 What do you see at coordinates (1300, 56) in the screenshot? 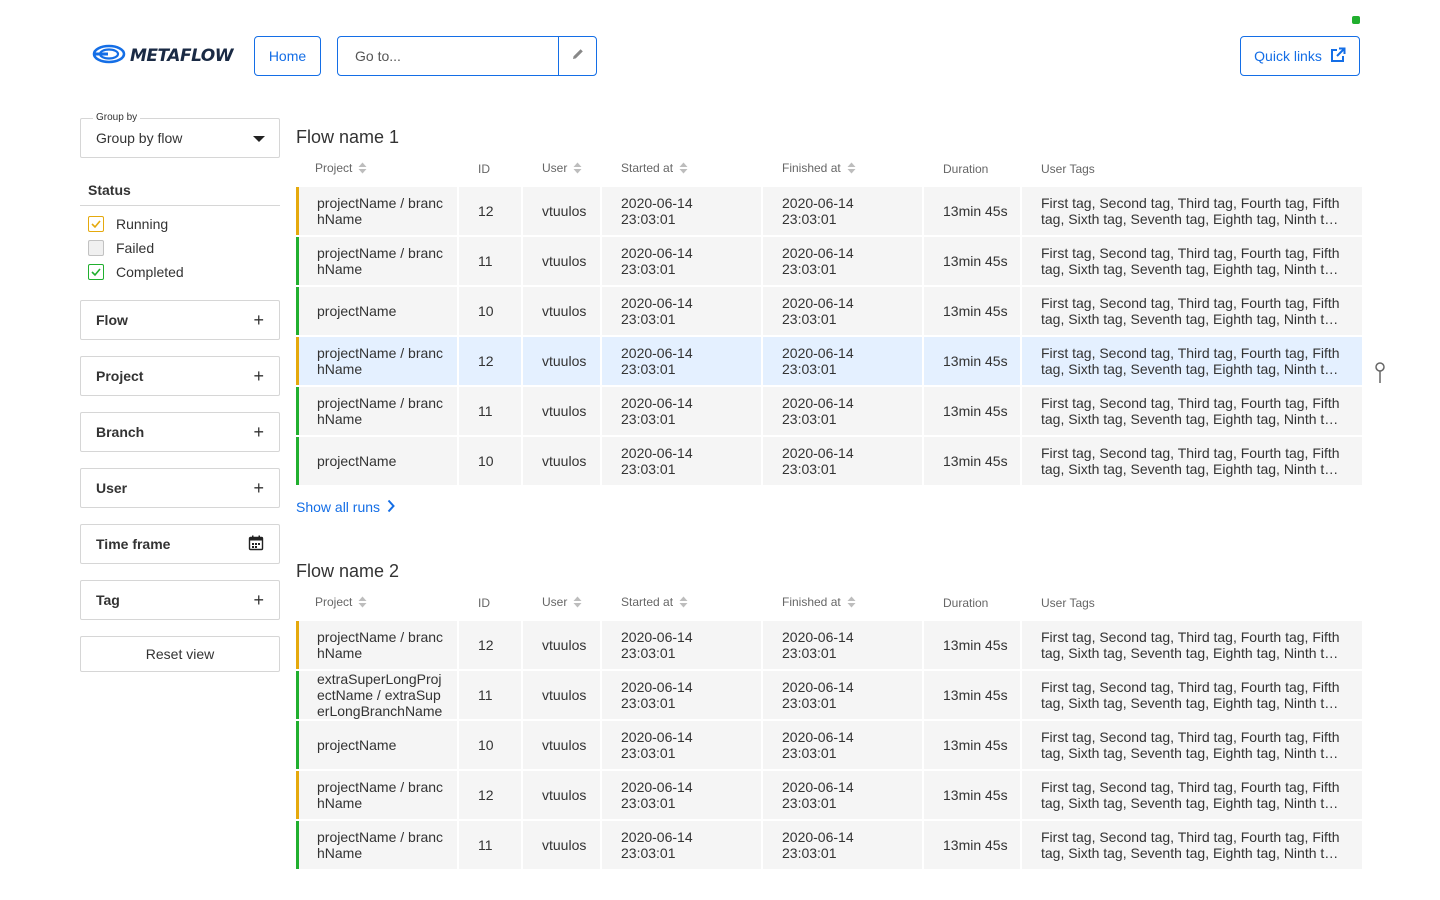
I see `quick-links-button: Quick links` at bounding box center [1300, 56].